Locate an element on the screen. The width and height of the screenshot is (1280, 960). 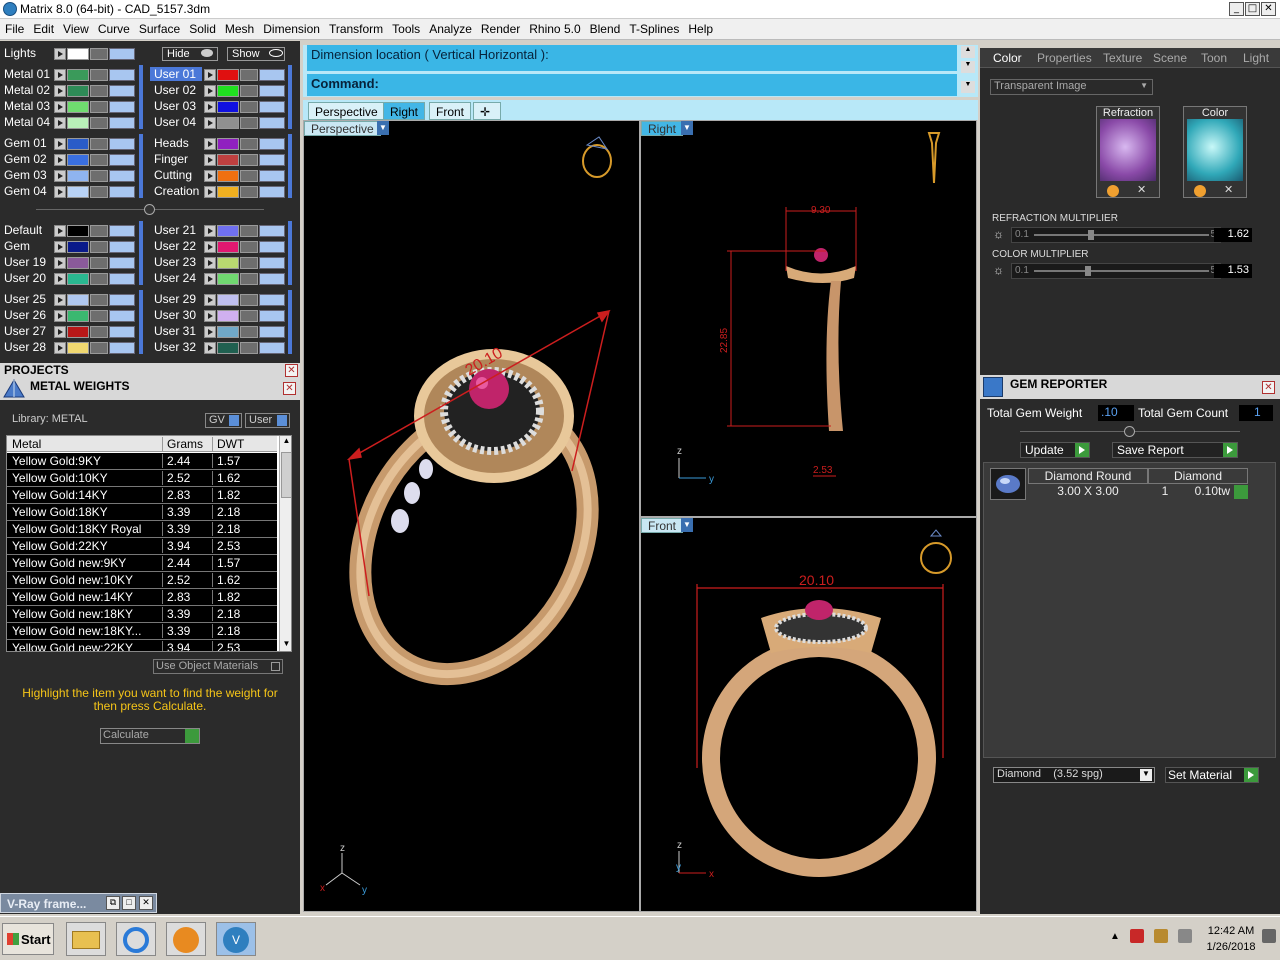
color-preview-image is located at coordinates (1215, 150).